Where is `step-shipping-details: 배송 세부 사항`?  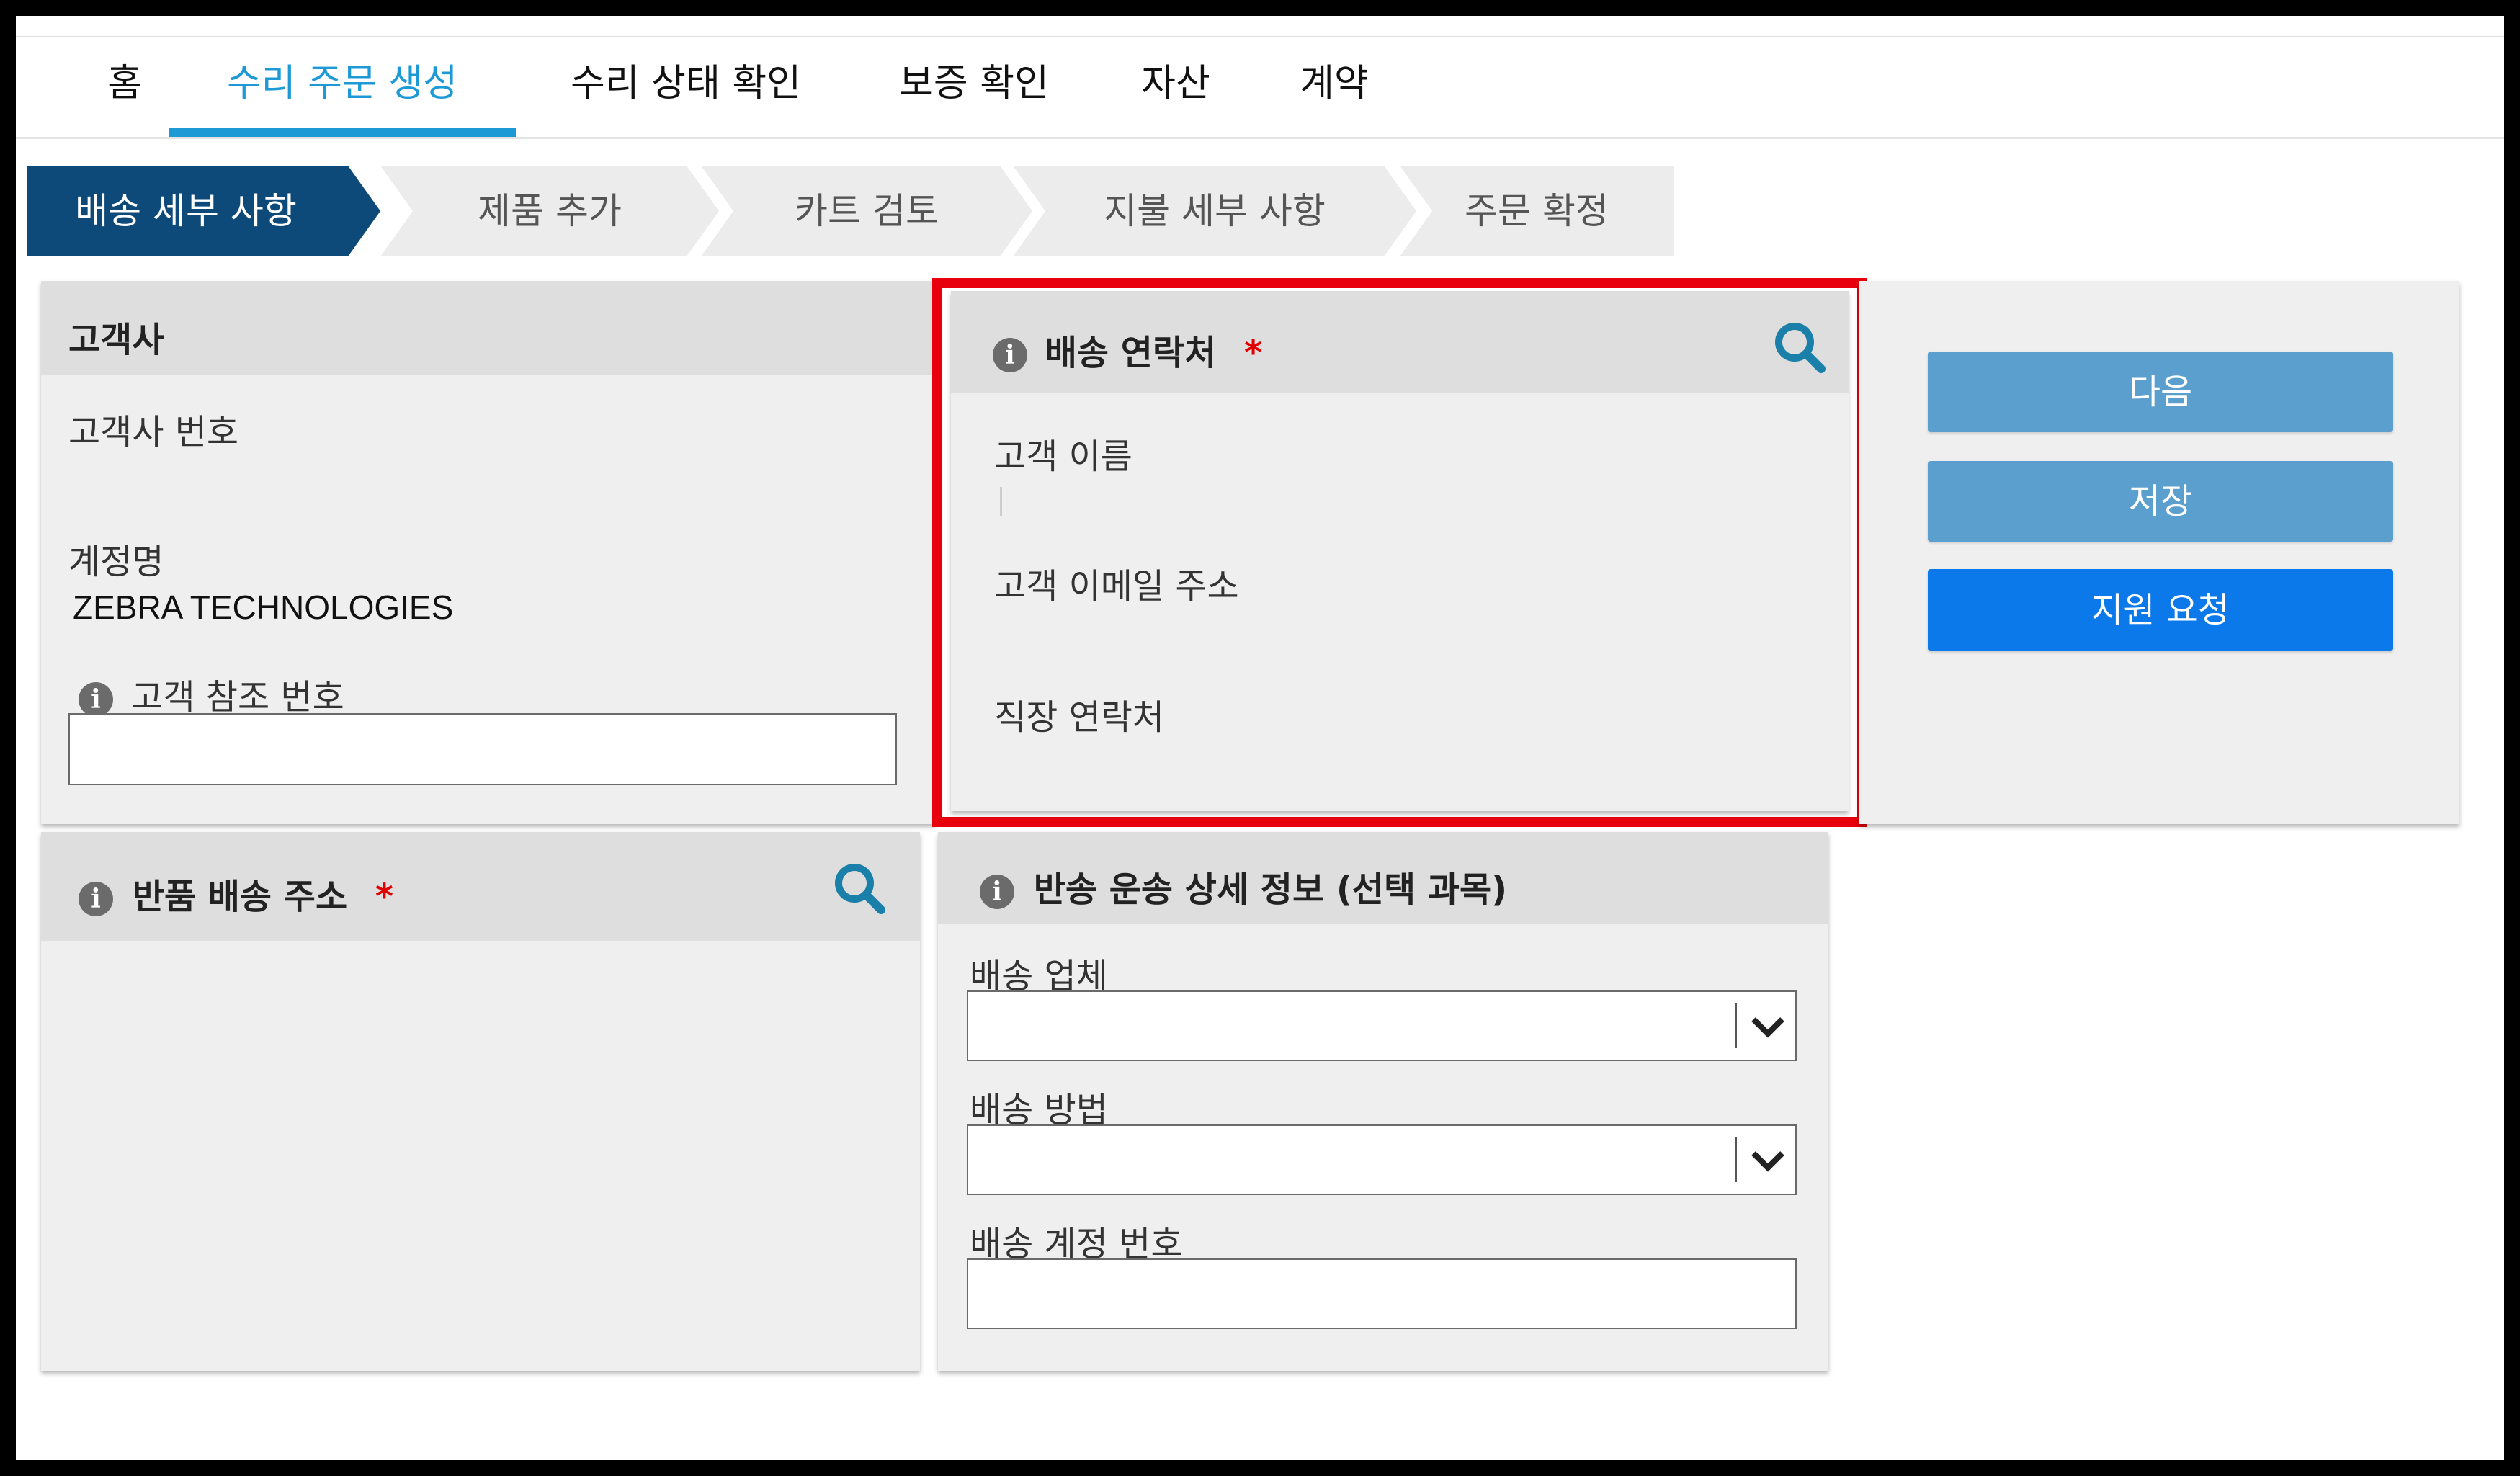
step-shipping-details: 배송 세부 사항 is located at coordinates (203, 211).